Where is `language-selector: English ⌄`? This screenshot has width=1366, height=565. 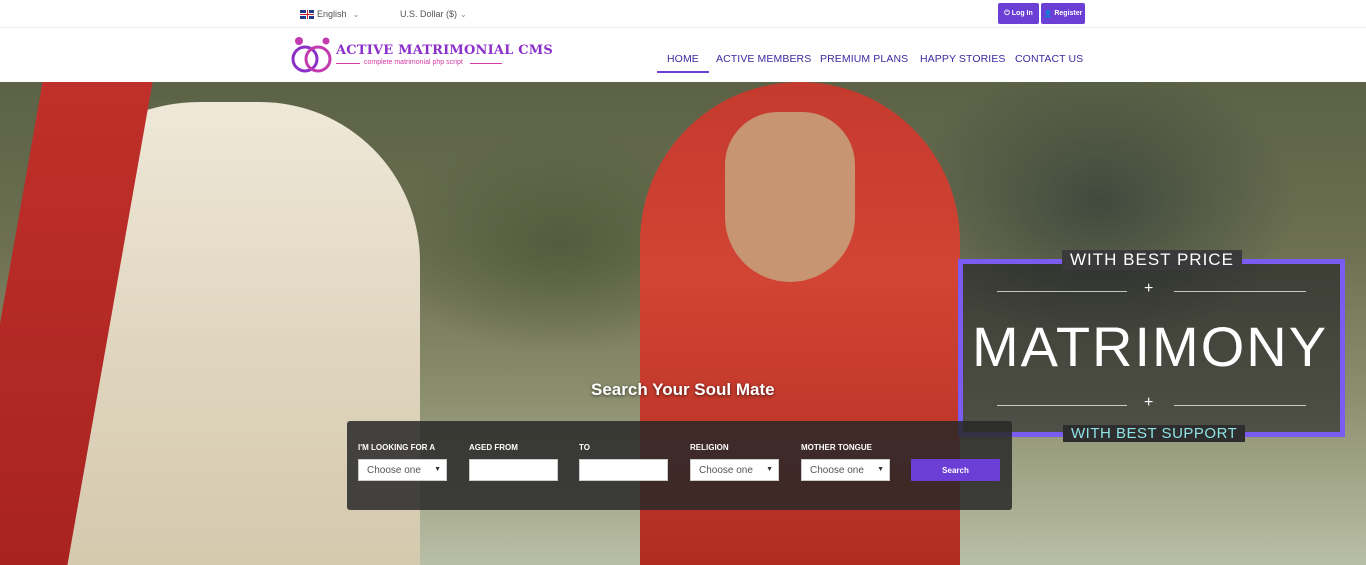 language-selector: English ⌄ is located at coordinates (329, 14).